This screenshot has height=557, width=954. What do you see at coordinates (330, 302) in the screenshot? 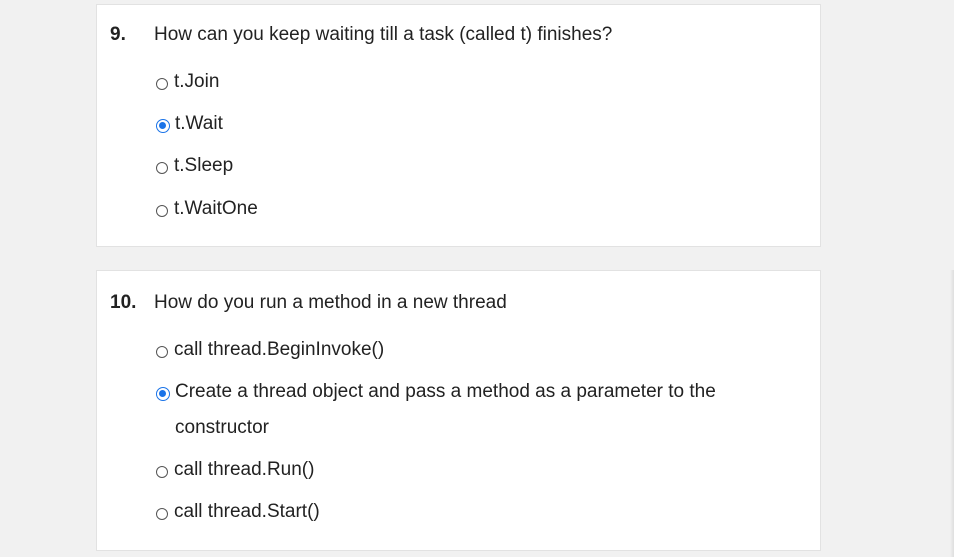
I see `question-text: How do you run a method in a new thread` at bounding box center [330, 302].